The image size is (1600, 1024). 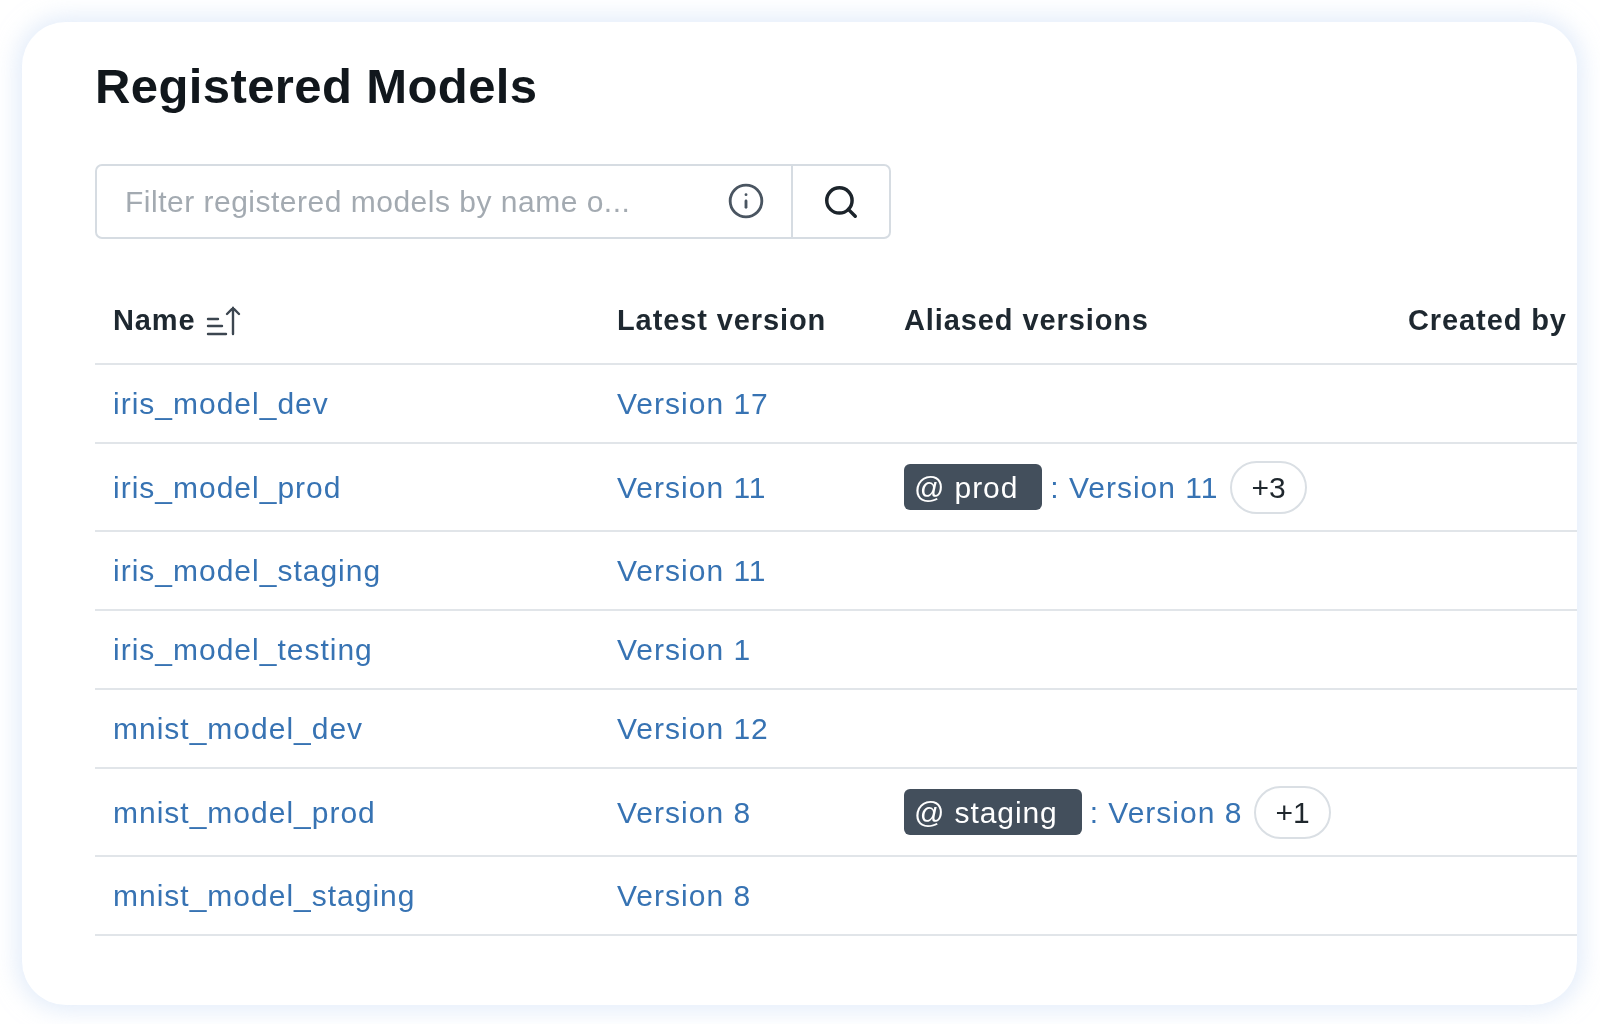 I want to click on alias-tag: @ staging, so click(x=993, y=812).